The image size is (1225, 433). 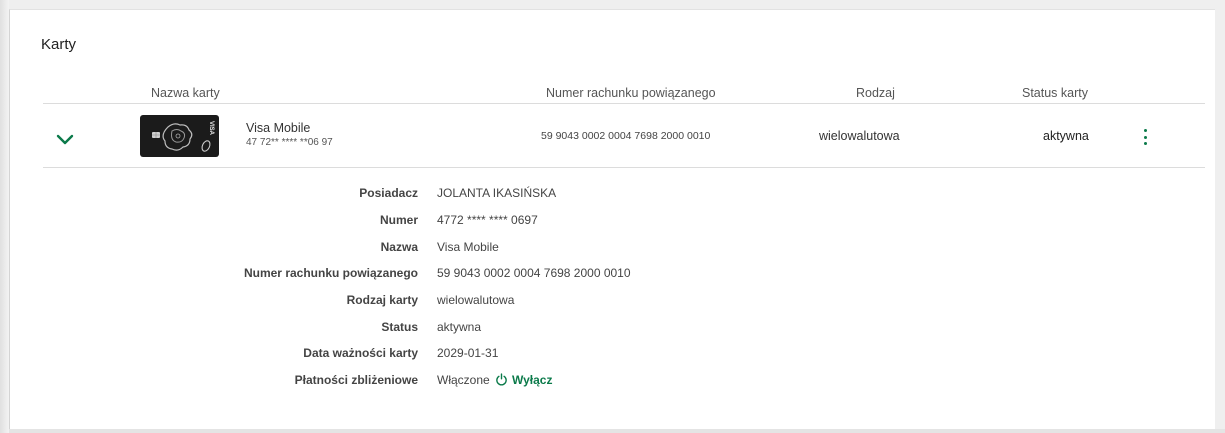 I want to click on chevron-down-icon, so click(x=65, y=139).